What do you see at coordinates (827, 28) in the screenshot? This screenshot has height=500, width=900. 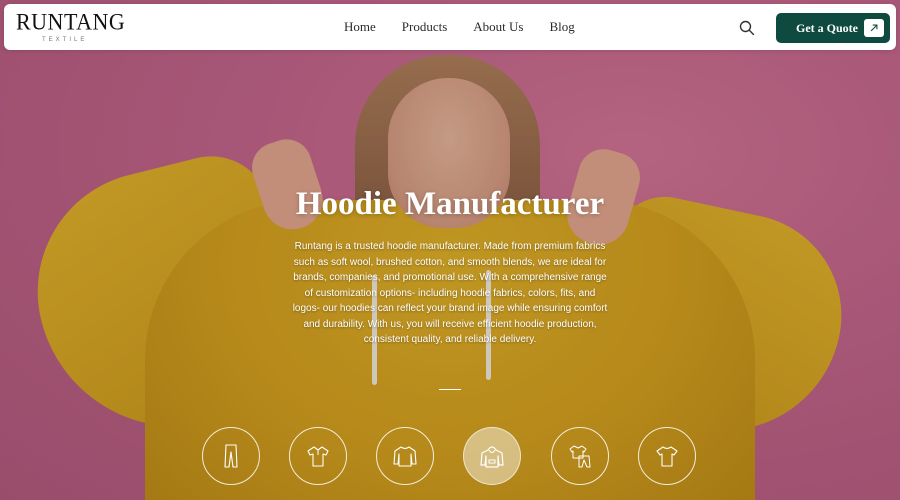 I see `get-a-quote-label: Get a Quote` at bounding box center [827, 28].